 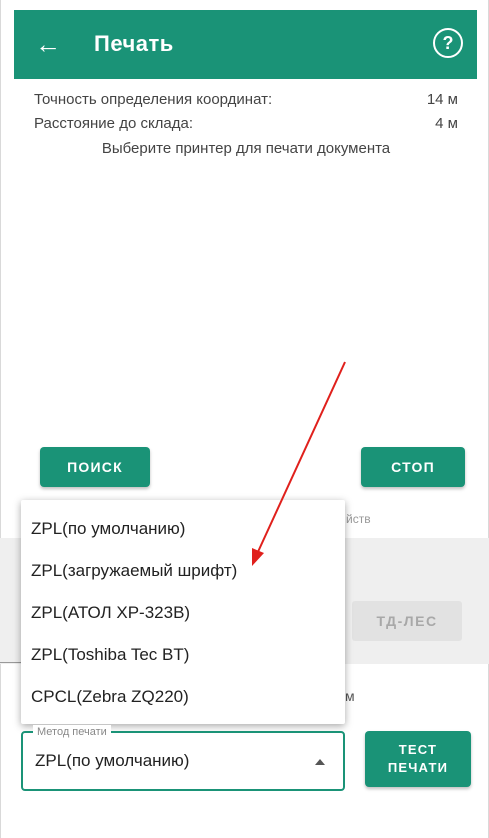 What do you see at coordinates (418, 749) in the screenshot?
I see `test-print-label-line1: ТЕСТ` at bounding box center [418, 749].